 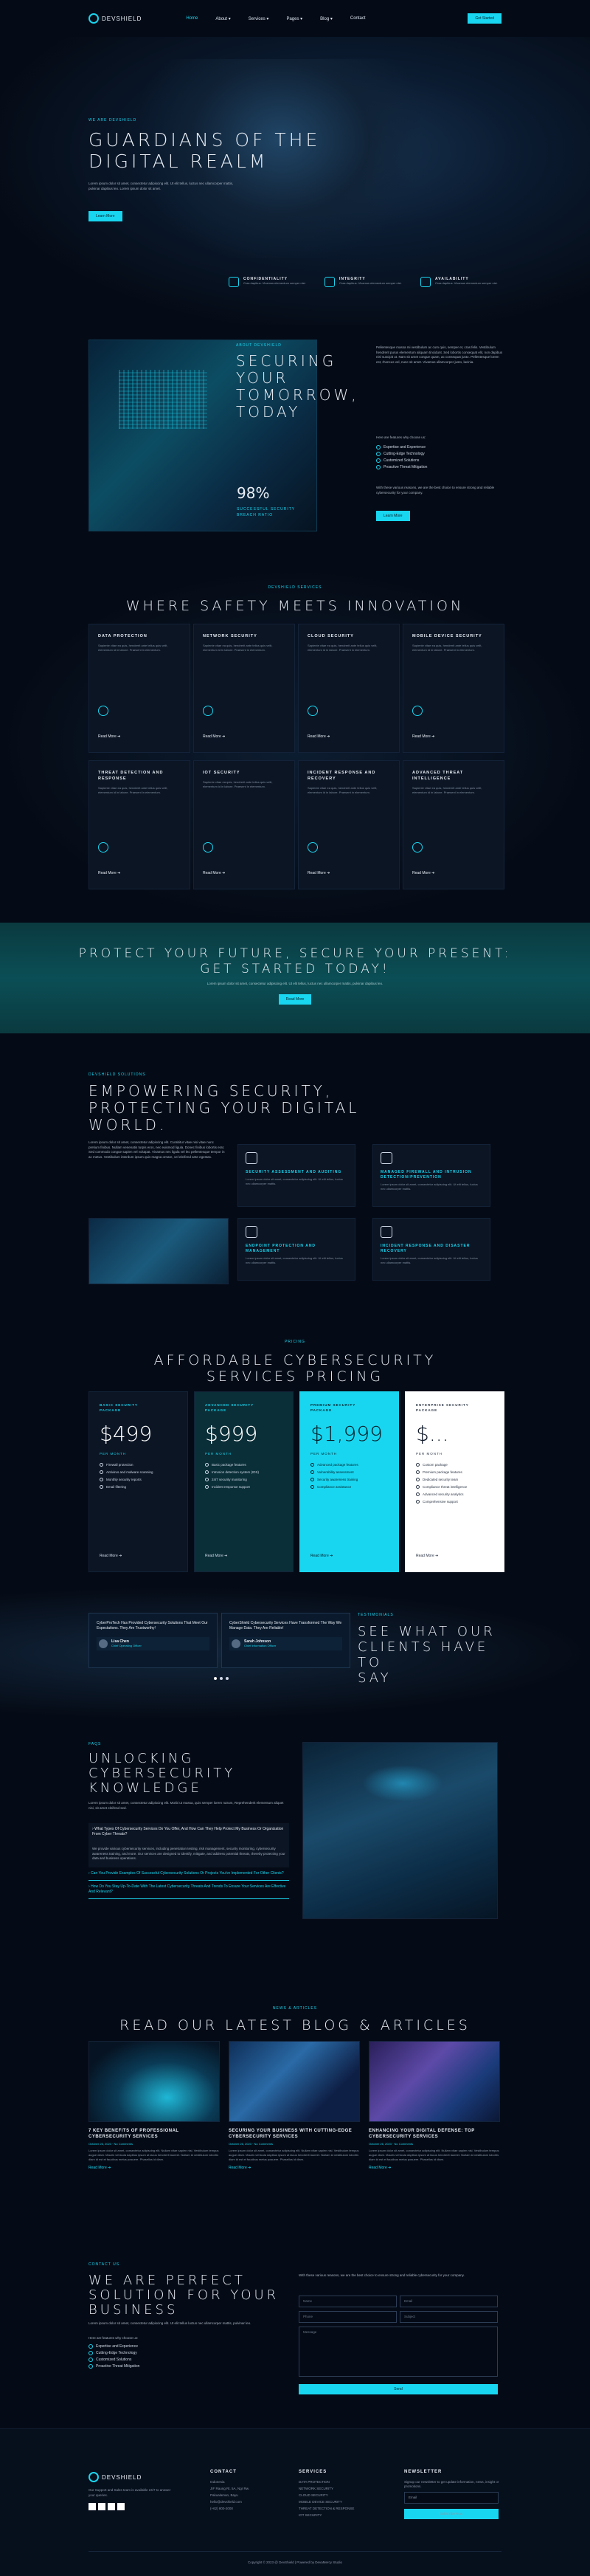 I want to click on footer-link: NETWORK SECURITY, so click(x=326, y=2489).